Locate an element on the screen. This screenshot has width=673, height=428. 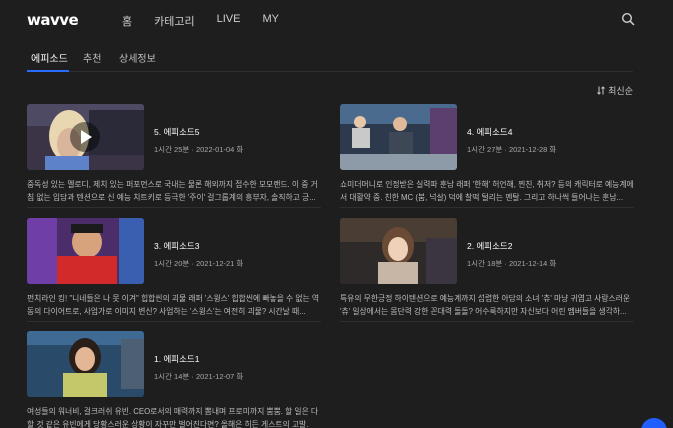
wavve-logo: wavve is located at coordinates (53, 20).